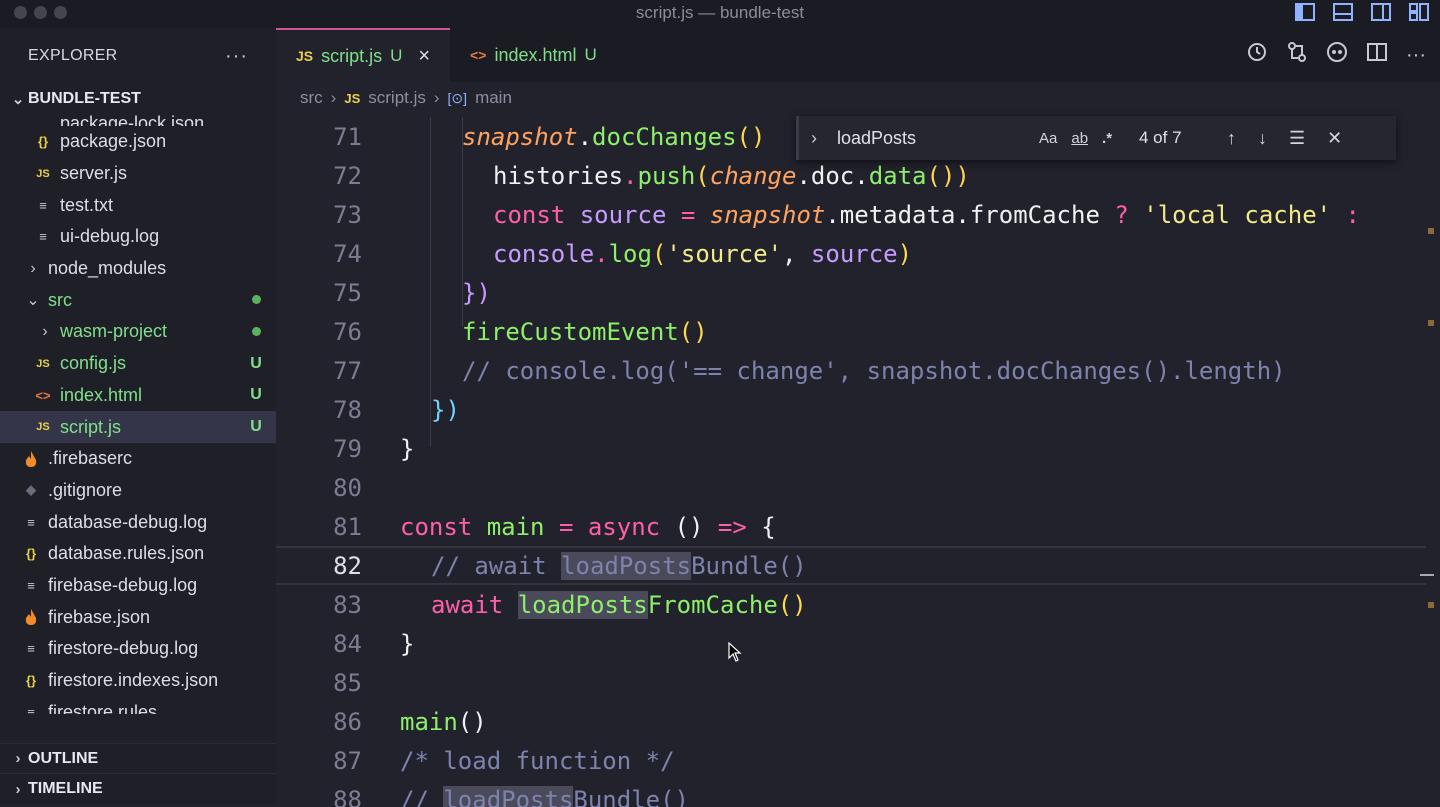 Image resolution: width=1440 pixels, height=807 pixels. I want to click on code-line: 80, so click(347, 487).